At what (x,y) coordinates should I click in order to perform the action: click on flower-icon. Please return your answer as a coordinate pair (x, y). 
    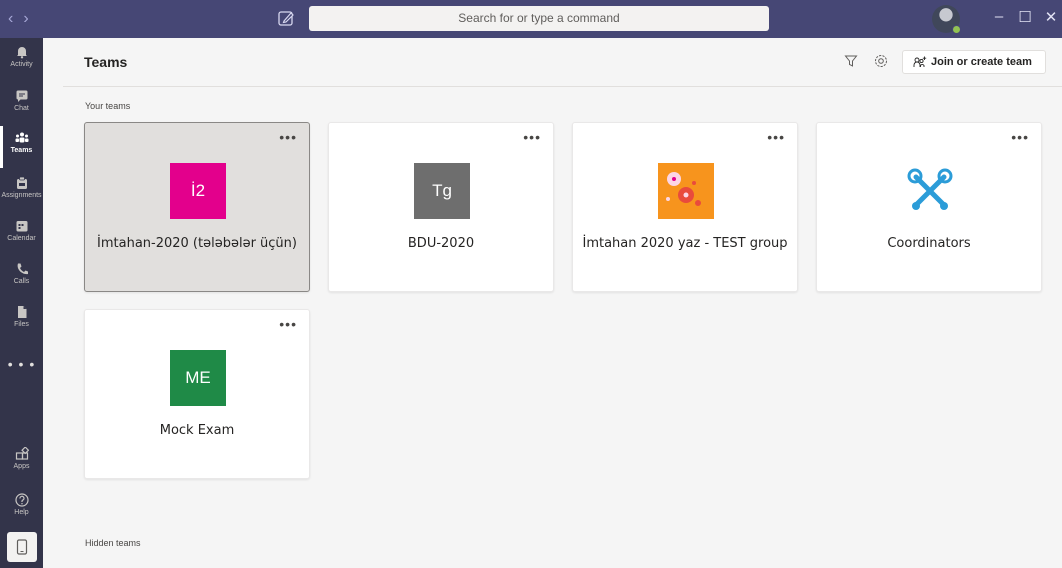
    Looking at the image, I should click on (683, 189).